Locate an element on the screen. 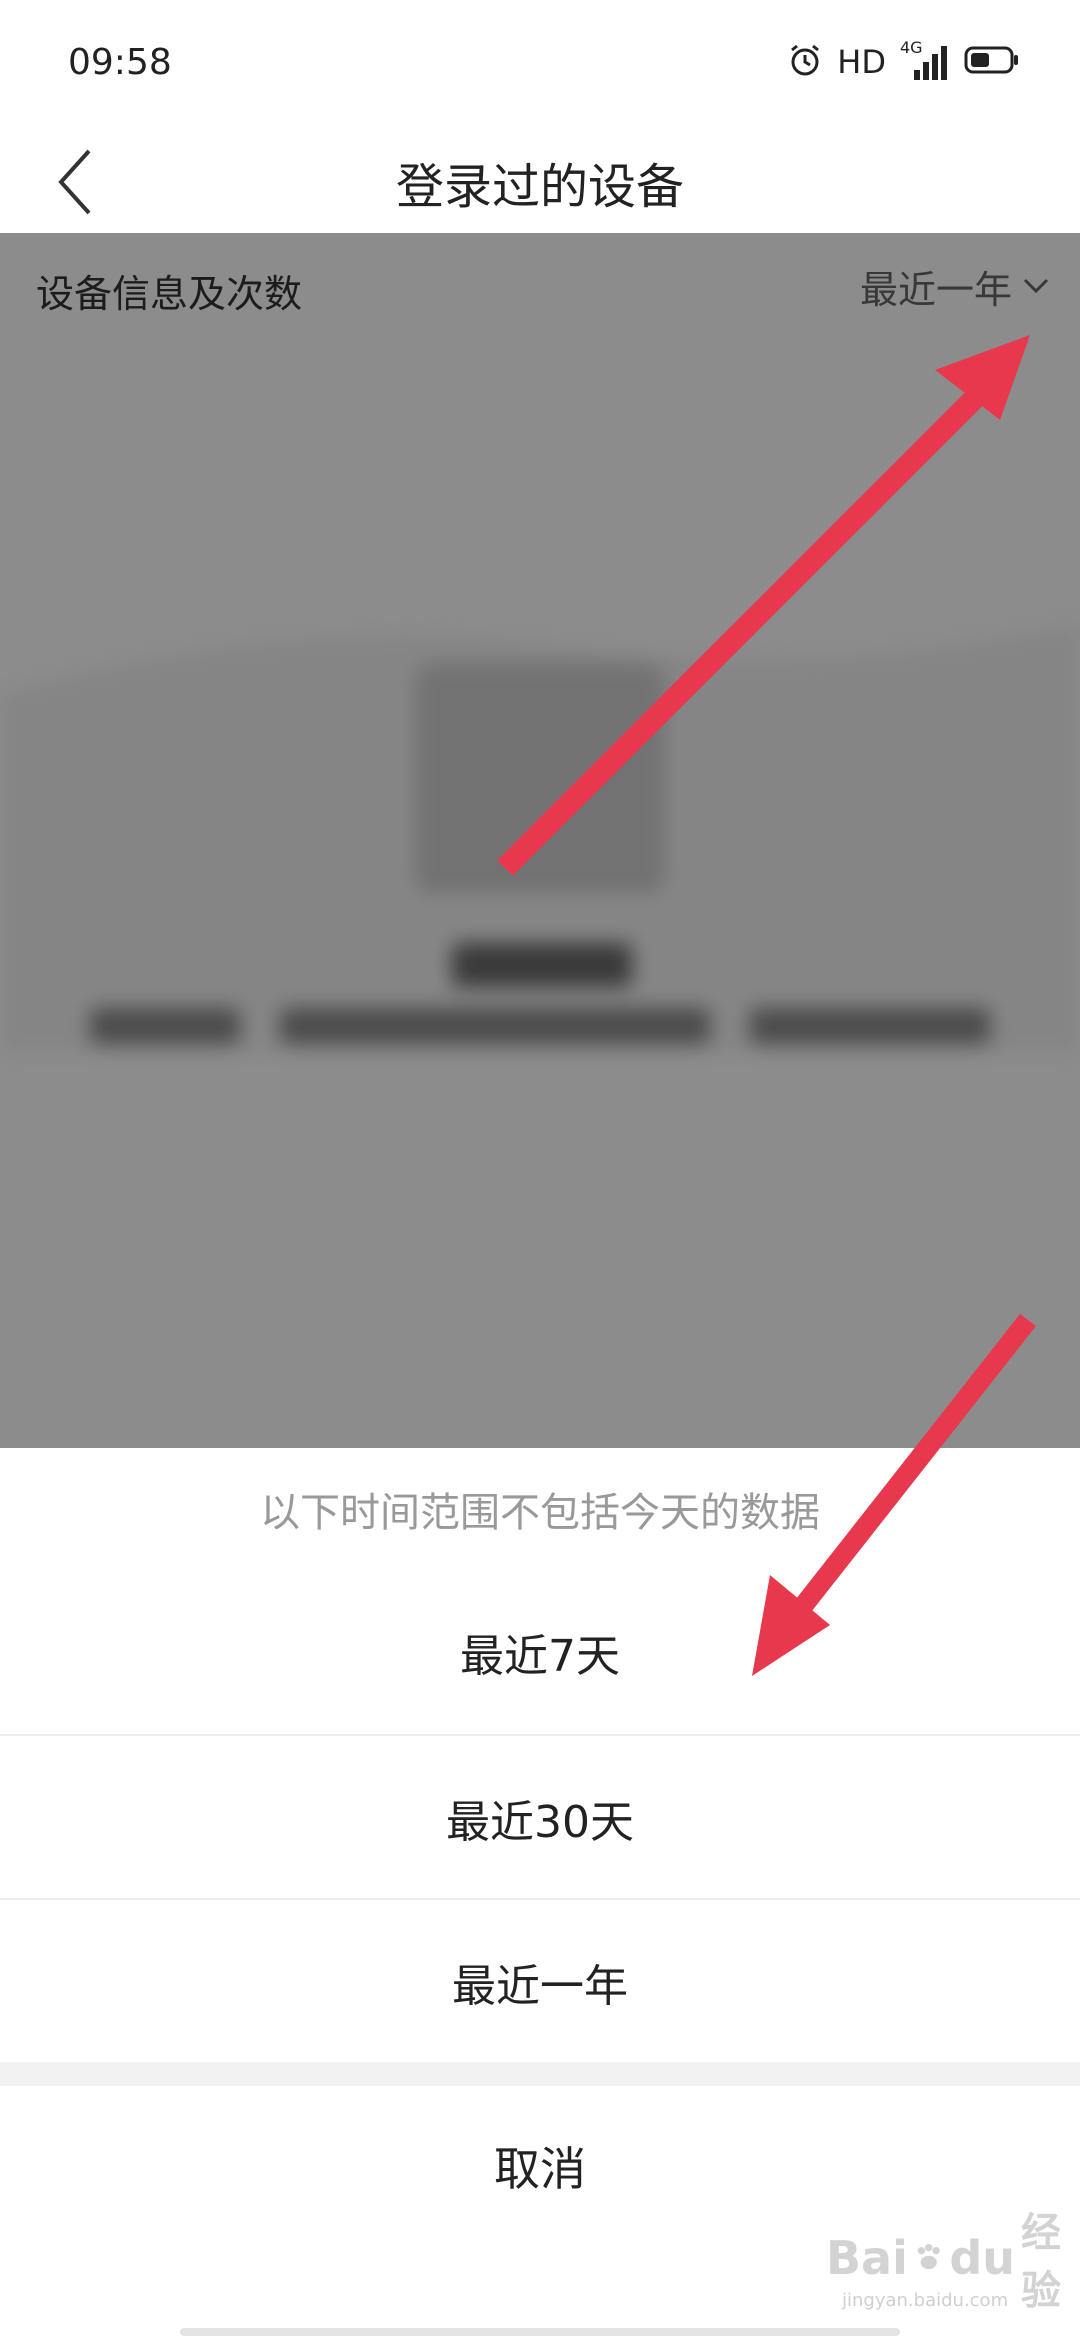 The height and width of the screenshot is (2340, 1080). paw-icon is located at coordinates (928, 2256).